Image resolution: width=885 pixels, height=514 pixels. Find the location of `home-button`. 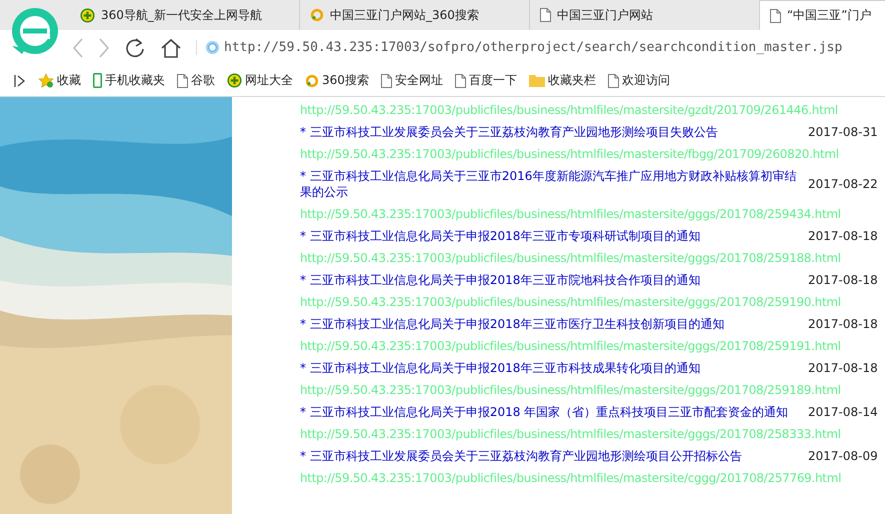

home-button is located at coordinates (171, 48).